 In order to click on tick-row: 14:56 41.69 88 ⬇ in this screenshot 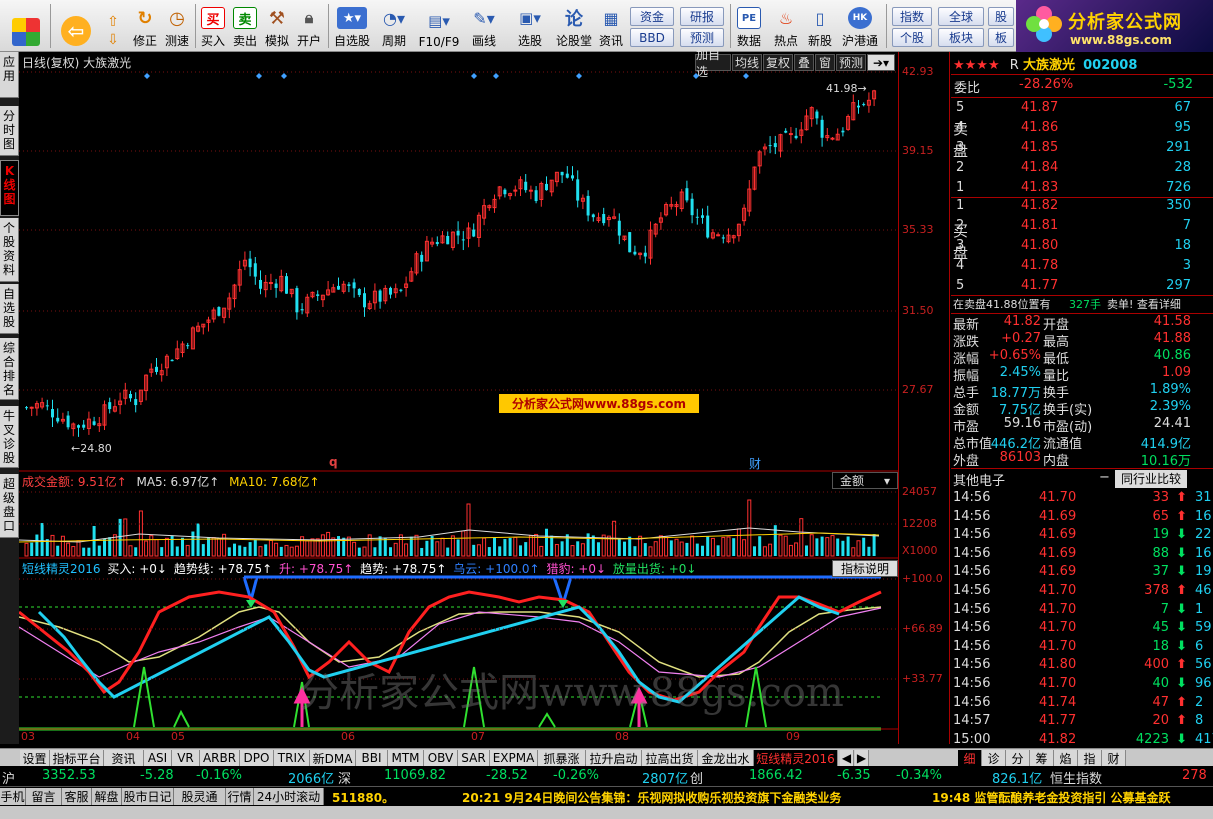, I will do `click(1071, 555)`.